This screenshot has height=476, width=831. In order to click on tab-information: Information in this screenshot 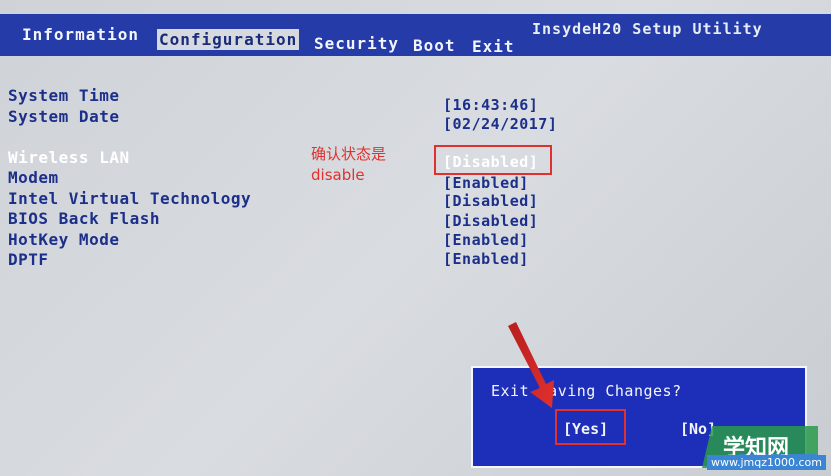, I will do `click(80, 34)`.